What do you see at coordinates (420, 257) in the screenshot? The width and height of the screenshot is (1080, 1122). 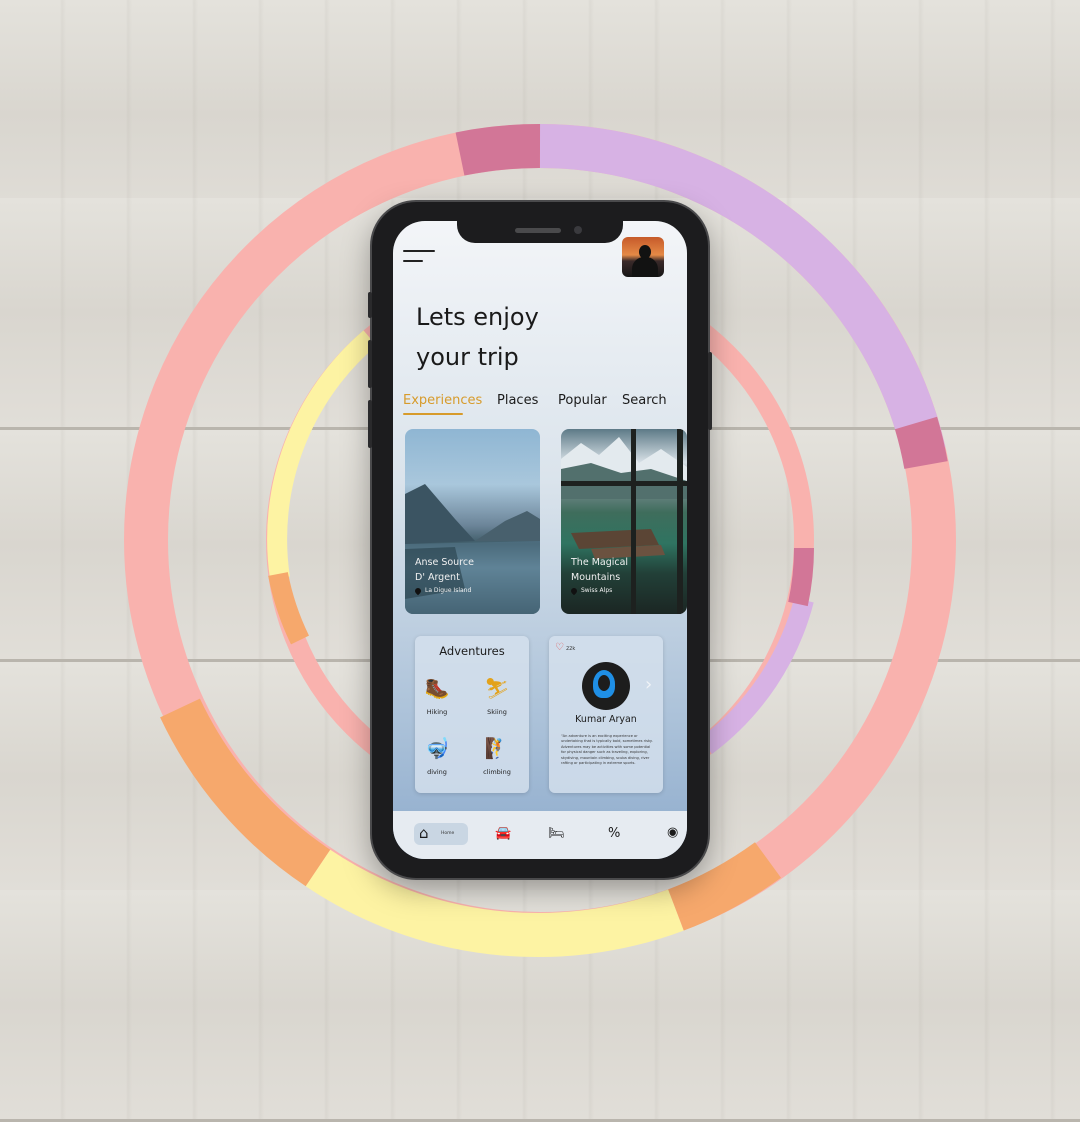 I see `hamburger-menu-icon` at bounding box center [420, 257].